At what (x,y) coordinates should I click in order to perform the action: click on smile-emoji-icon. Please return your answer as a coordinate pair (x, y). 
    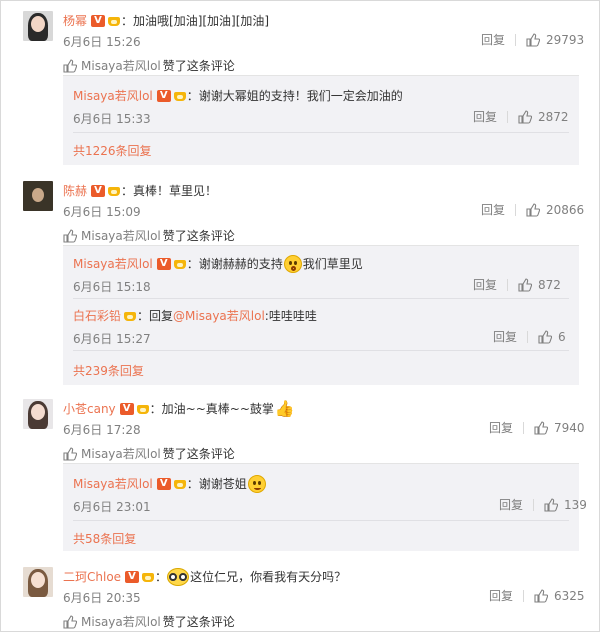
    Looking at the image, I should click on (256, 484).